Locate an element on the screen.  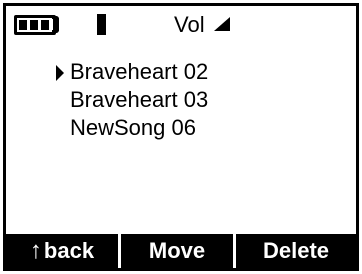
list-item-label: Braveheart 02 is located at coordinates (139, 71).